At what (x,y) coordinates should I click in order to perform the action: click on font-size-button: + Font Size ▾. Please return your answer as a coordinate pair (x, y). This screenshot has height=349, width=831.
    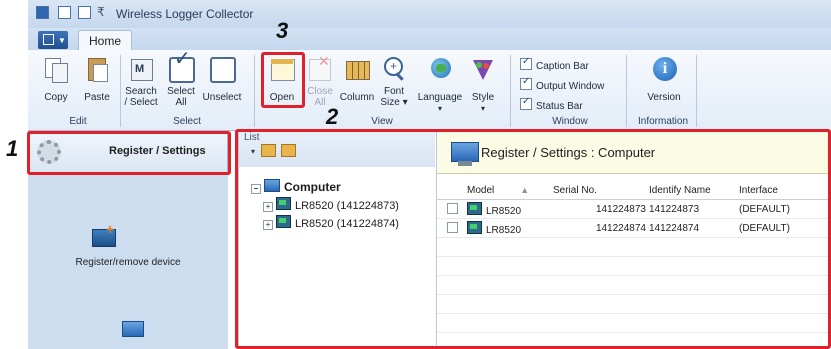
    Looking at the image, I should click on (394, 82).